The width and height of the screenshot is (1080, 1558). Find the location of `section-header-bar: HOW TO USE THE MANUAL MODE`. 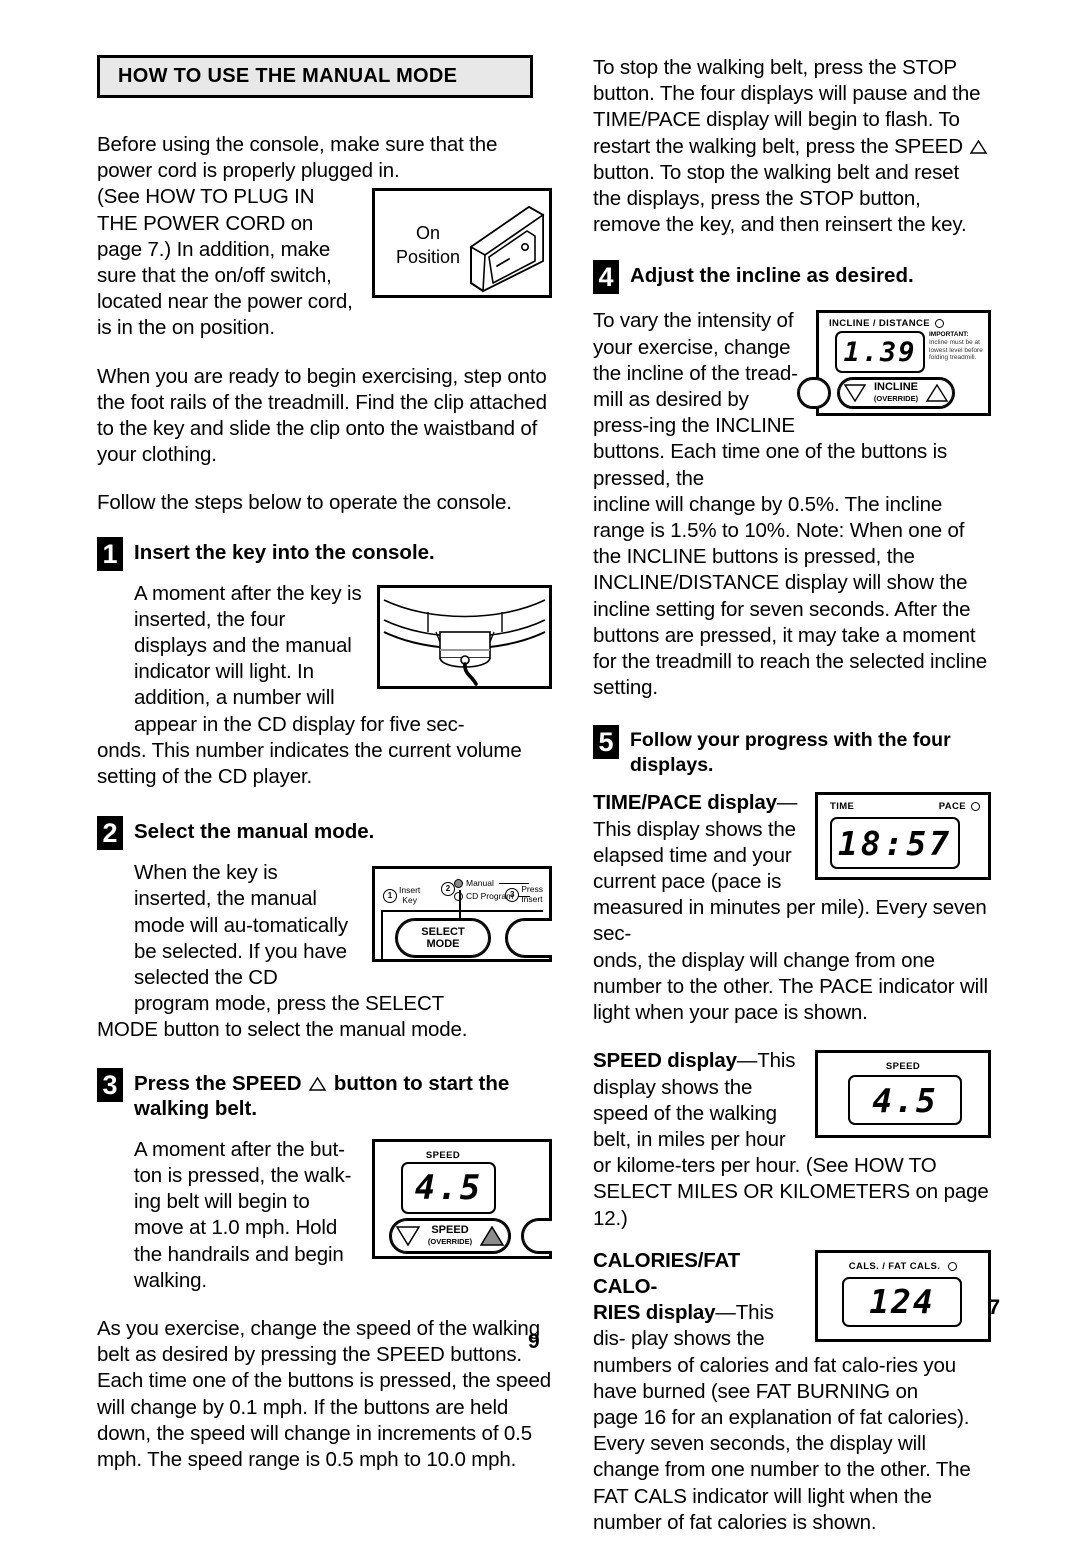

section-header-bar: HOW TO USE THE MANUAL MODE is located at coordinates (315, 76).